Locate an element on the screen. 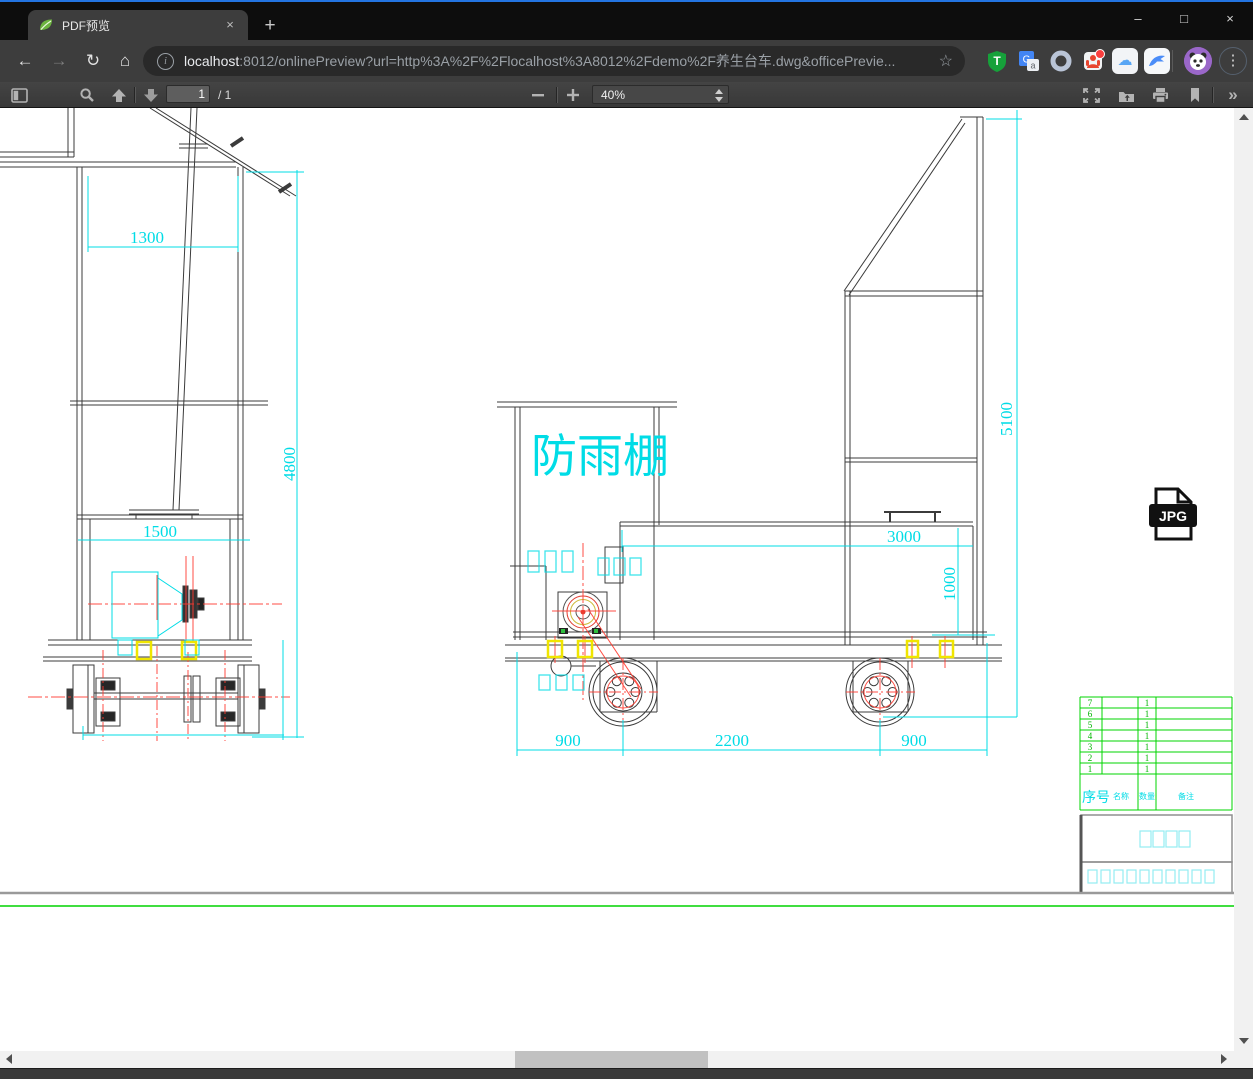  minimize-button: – is located at coordinates (1138, 19).